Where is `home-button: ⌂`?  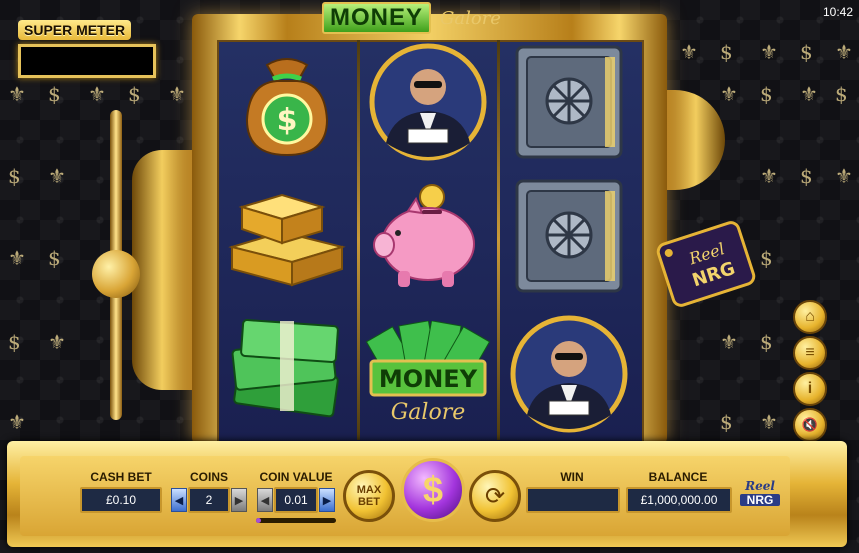 home-button: ⌂ is located at coordinates (810, 317).